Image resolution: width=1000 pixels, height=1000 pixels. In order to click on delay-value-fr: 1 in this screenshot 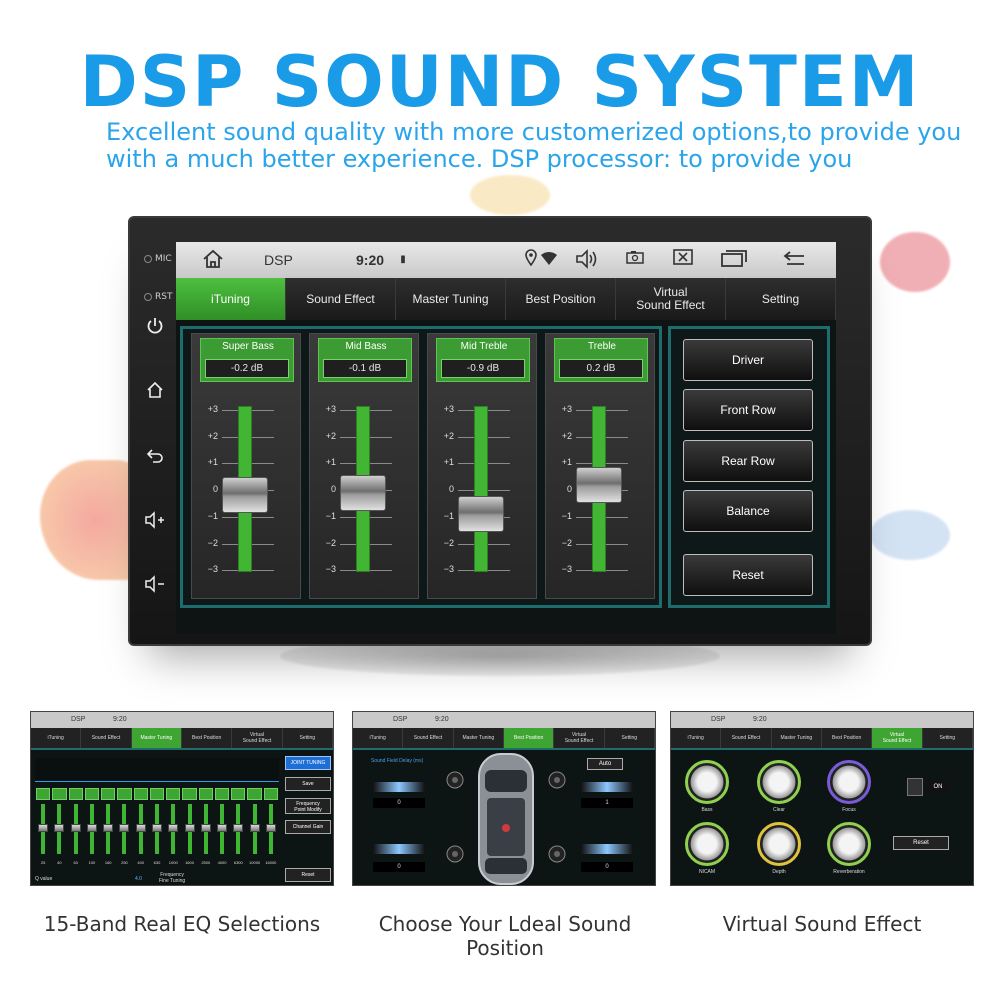, I will do `click(607, 803)`.